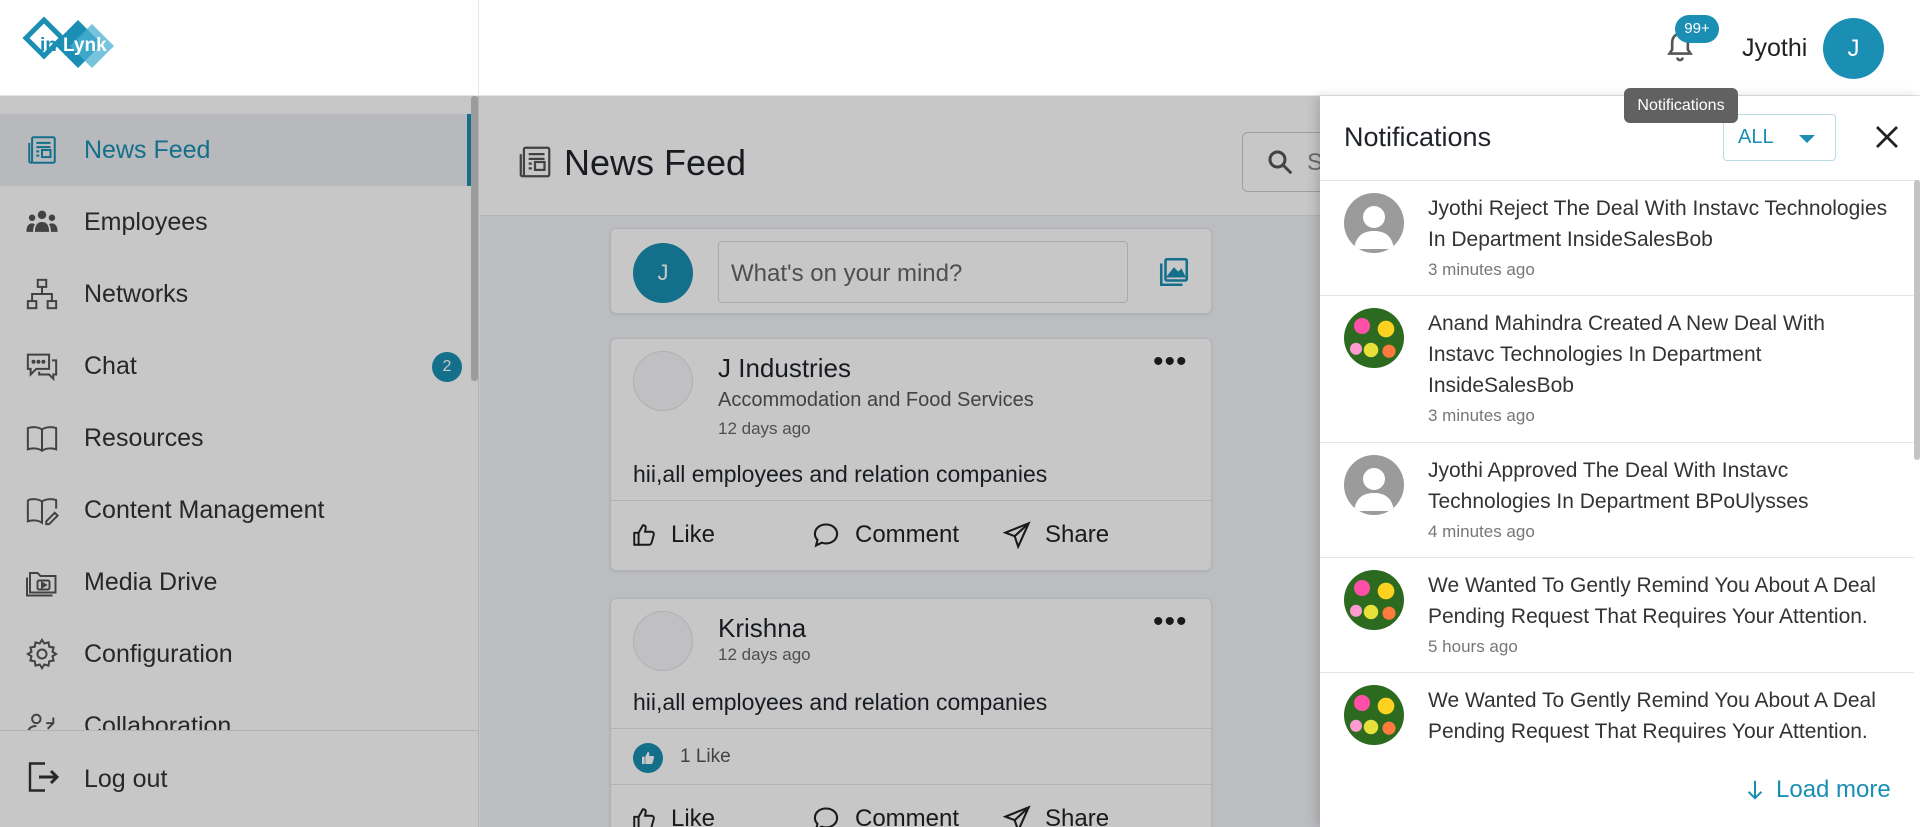 The width and height of the screenshot is (1920, 827). I want to click on caret-down-icon, so click(1807, 139).